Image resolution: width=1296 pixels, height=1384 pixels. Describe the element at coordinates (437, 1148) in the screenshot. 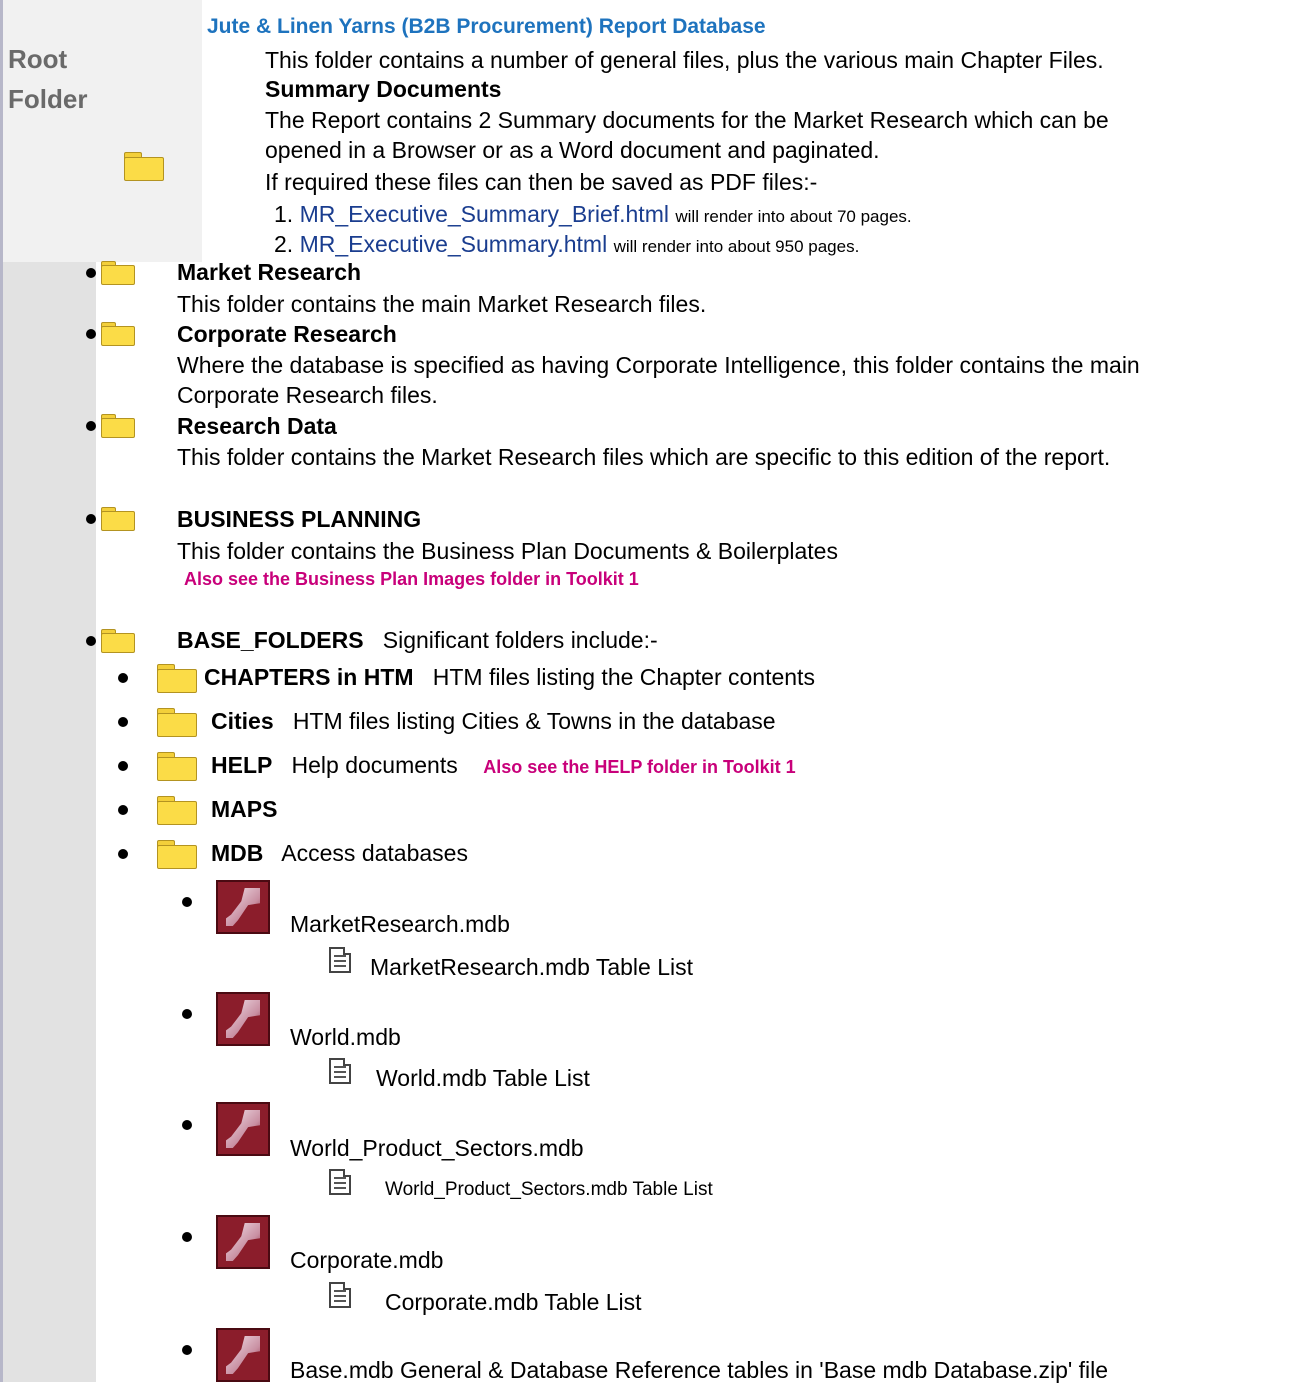

I see `database-file: World_Product_Sectors.mdb` at that location.